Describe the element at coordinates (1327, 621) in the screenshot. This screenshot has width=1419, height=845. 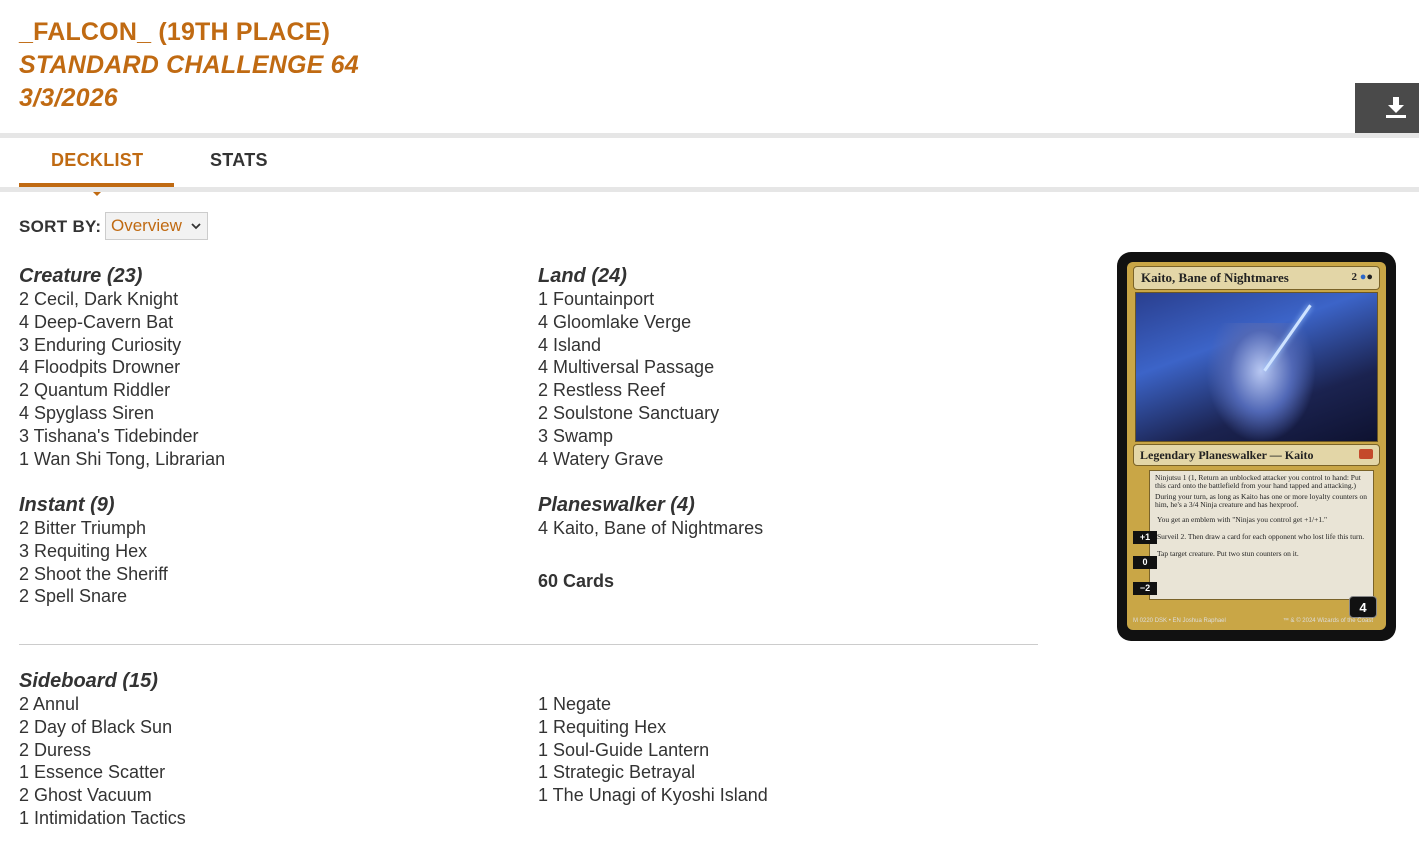
I see `card-copyright: ™ & © 2024 Wizards of the Coast` at that location.